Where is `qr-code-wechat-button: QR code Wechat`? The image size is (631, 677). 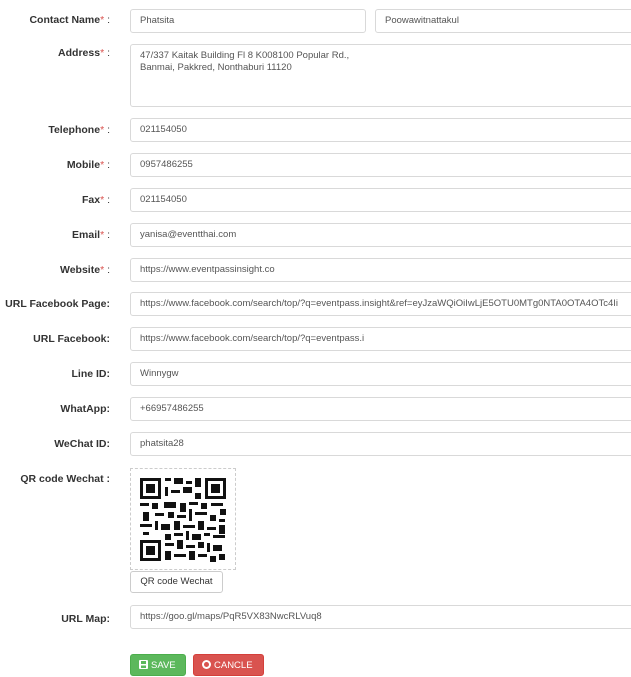 qr-code-wechat-button: QR code Wechat is located at coordinates (176, 582).